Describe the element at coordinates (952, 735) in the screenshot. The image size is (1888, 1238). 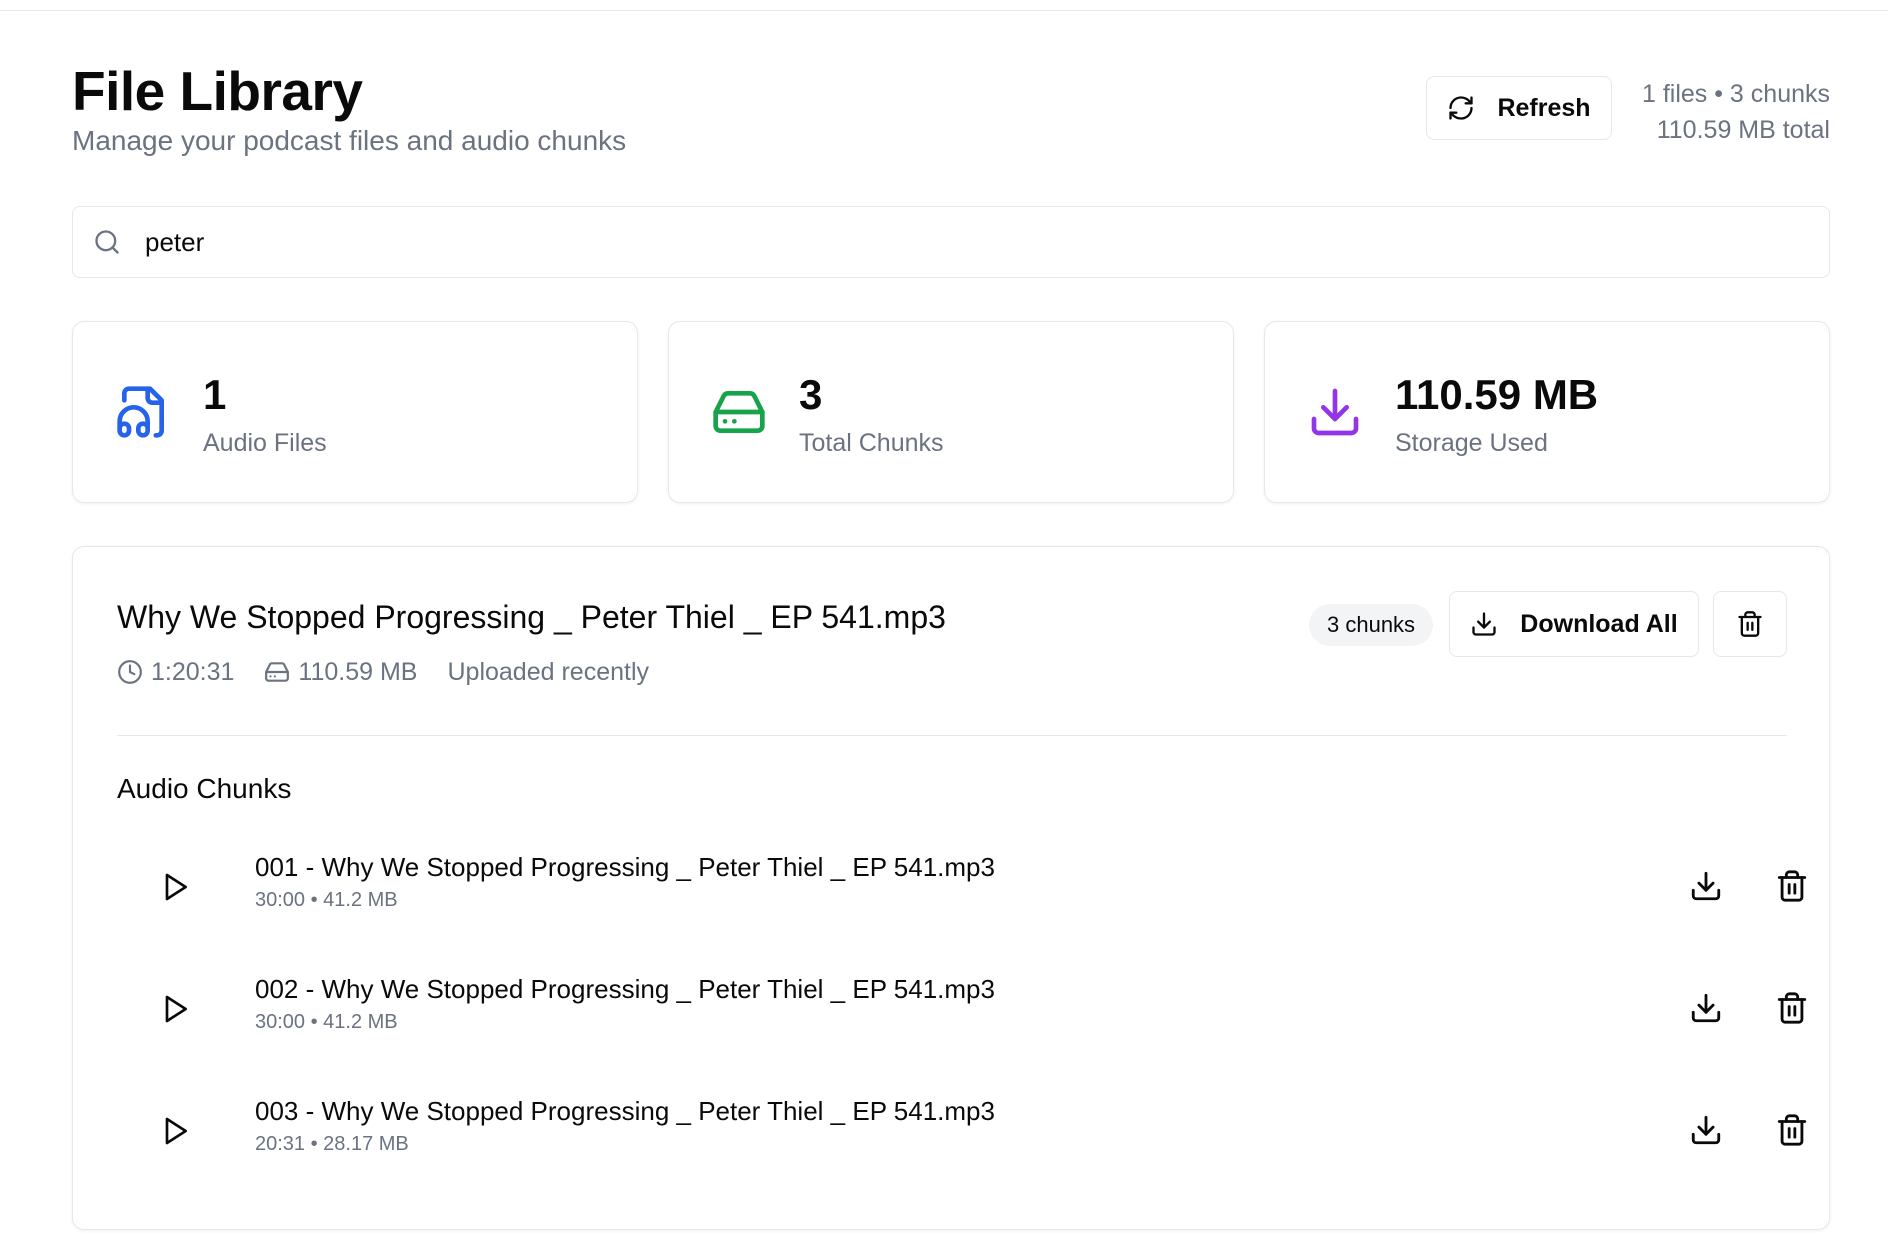
I see `card-divider` at that location.